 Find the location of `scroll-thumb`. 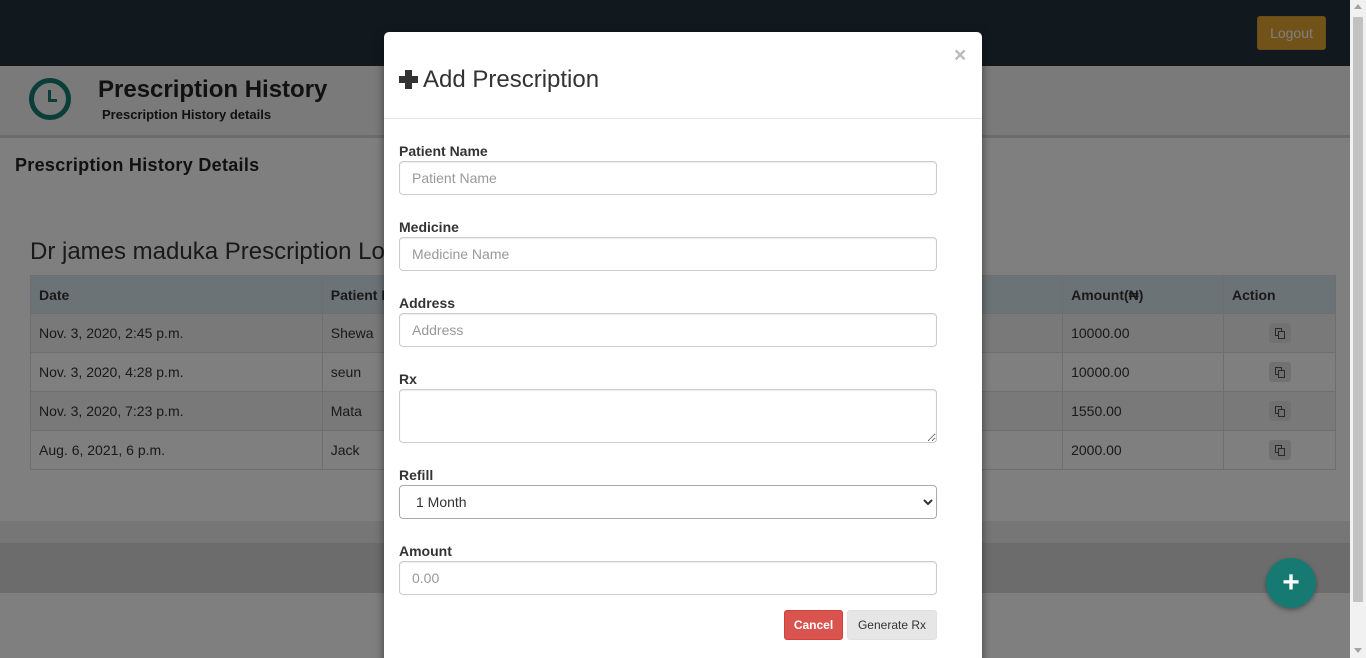

scroll-thumb is located at coordinates (1358, 309).